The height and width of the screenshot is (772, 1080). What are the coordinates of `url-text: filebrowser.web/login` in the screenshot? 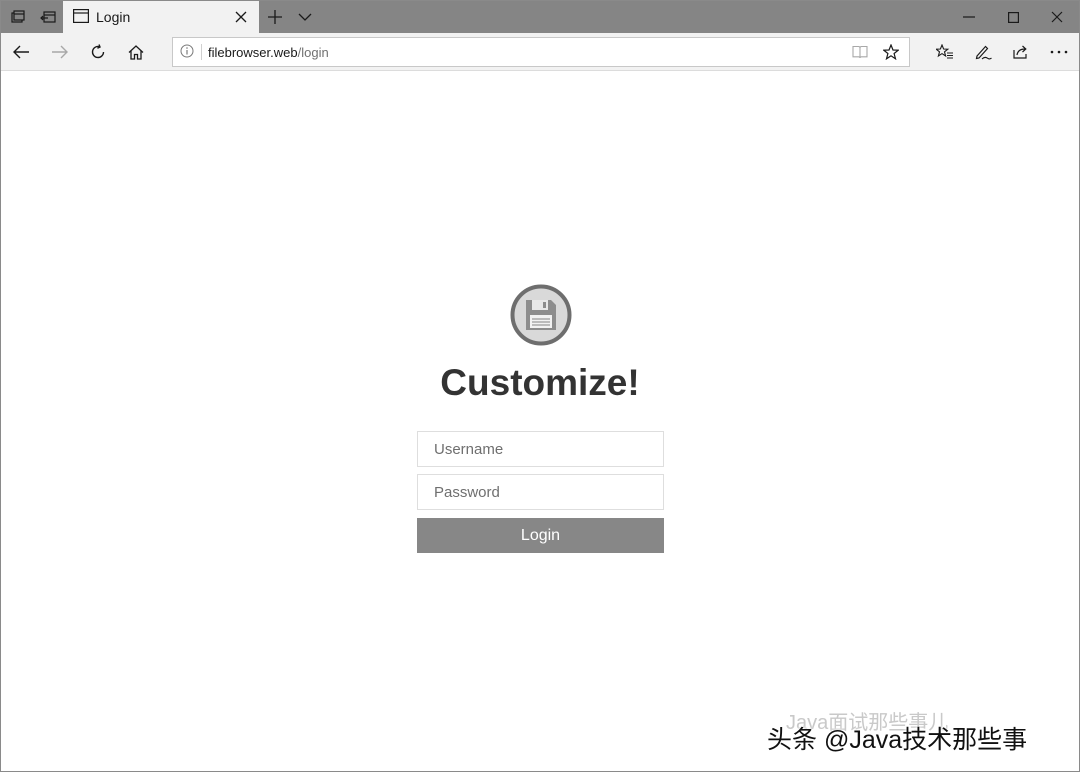 It's located at (268, 52).